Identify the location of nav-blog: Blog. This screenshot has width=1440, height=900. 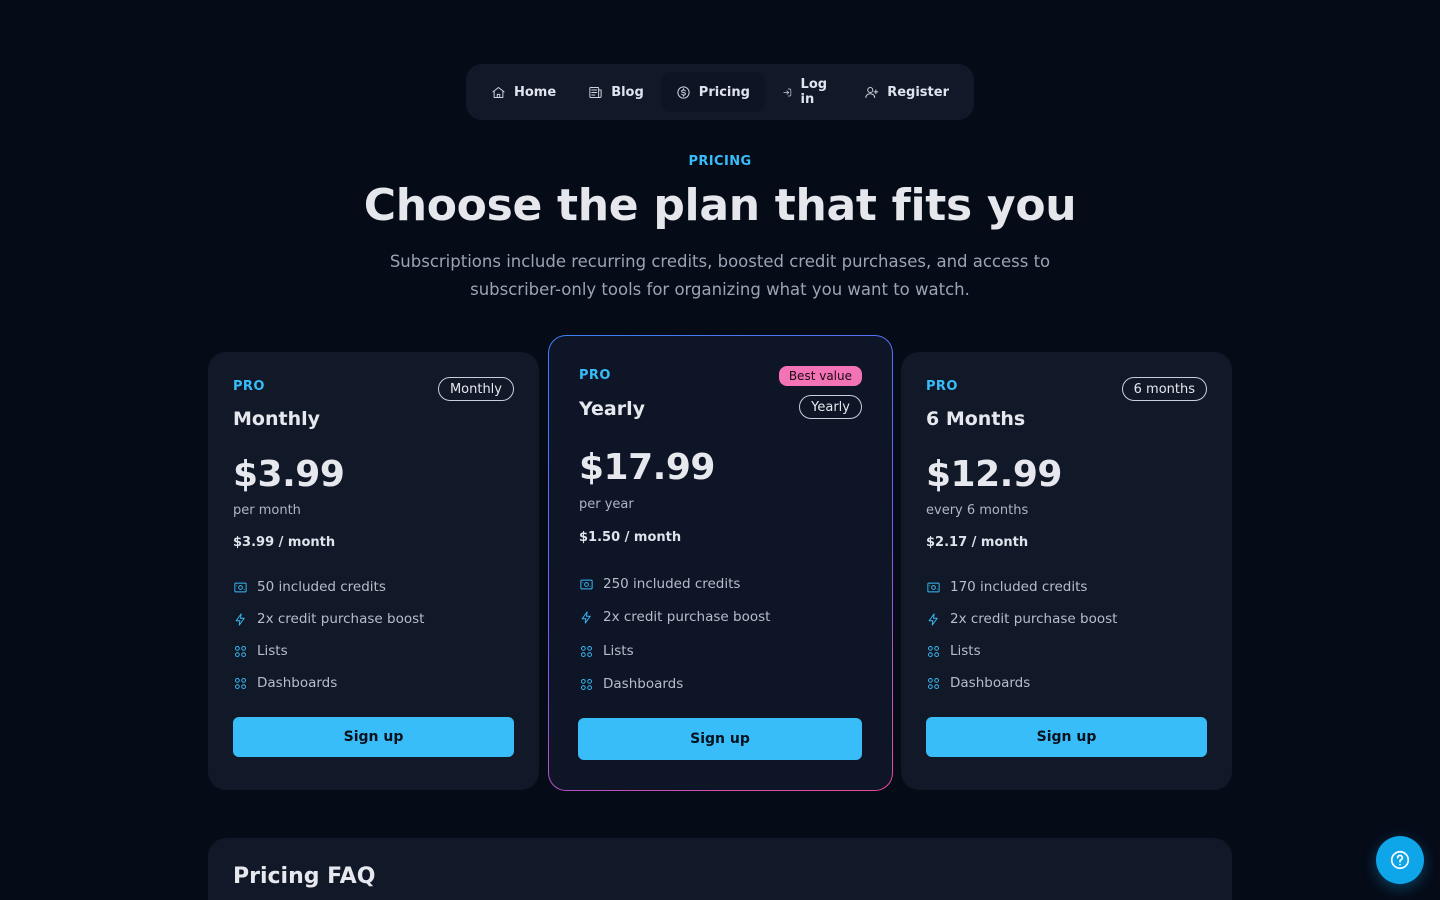
(616, 92).